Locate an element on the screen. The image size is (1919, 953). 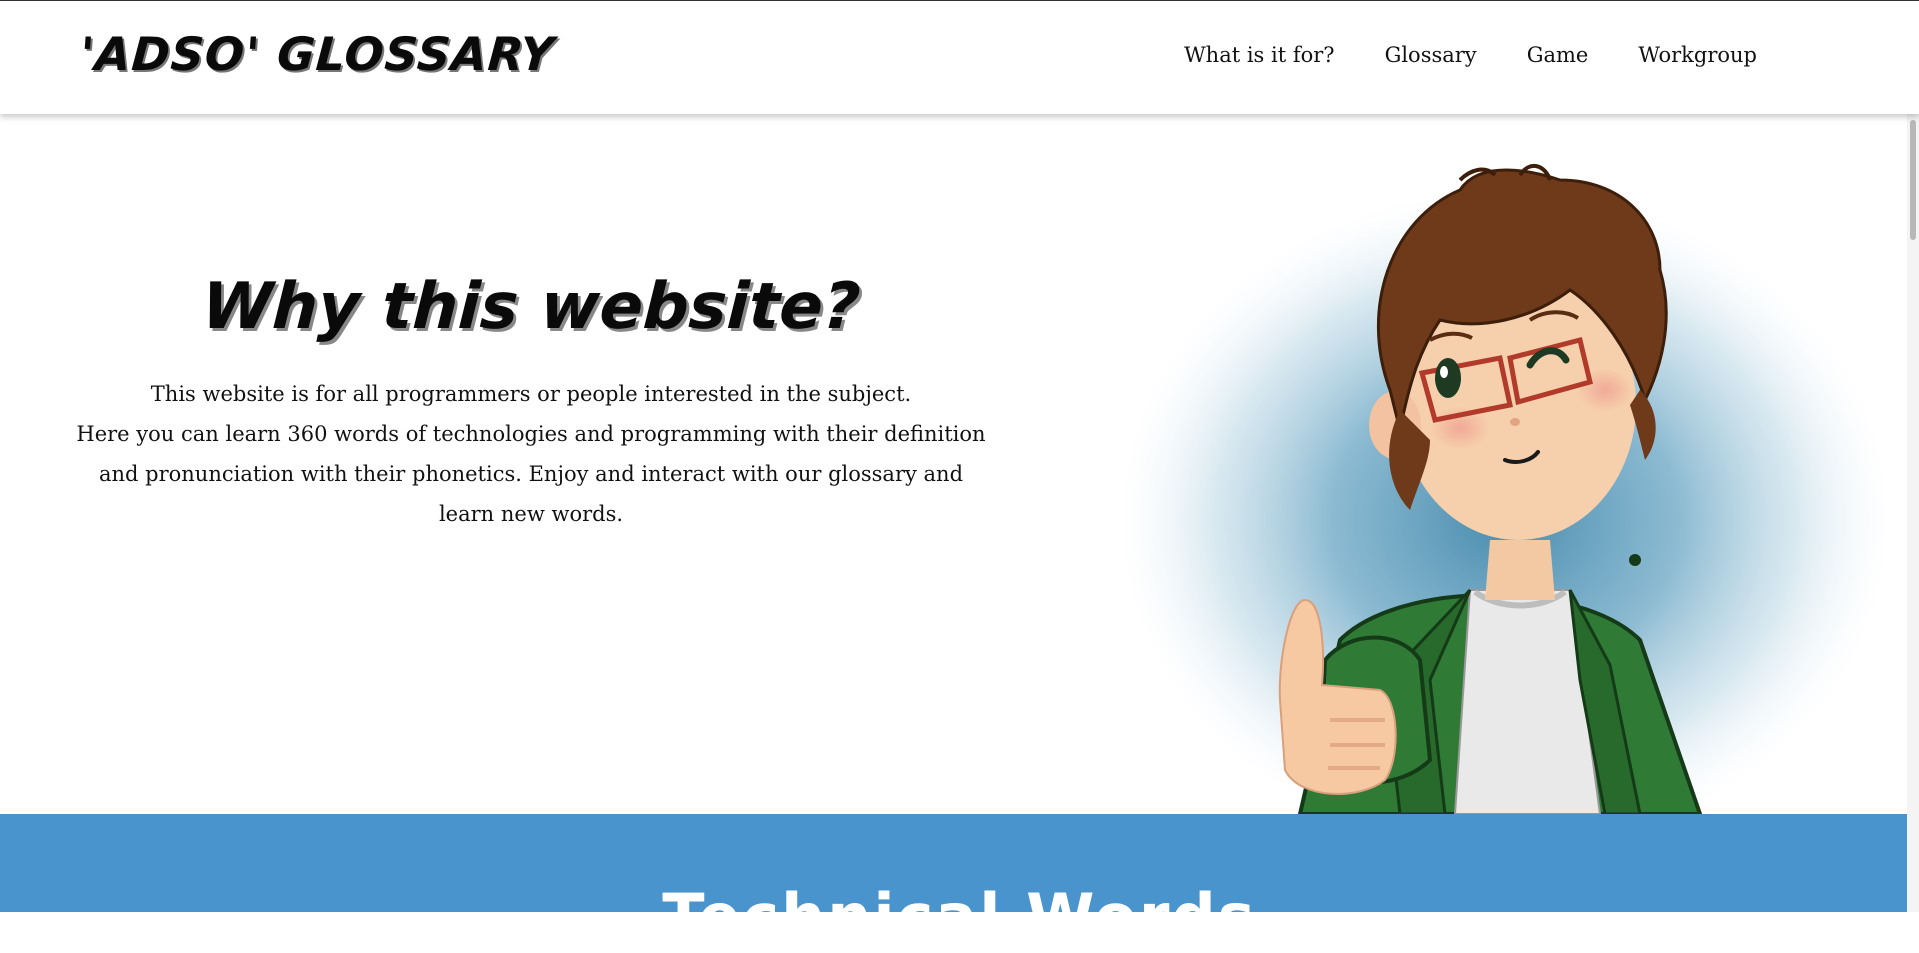
technical-words-section: Technical Words is located at coordinates (959, 883).